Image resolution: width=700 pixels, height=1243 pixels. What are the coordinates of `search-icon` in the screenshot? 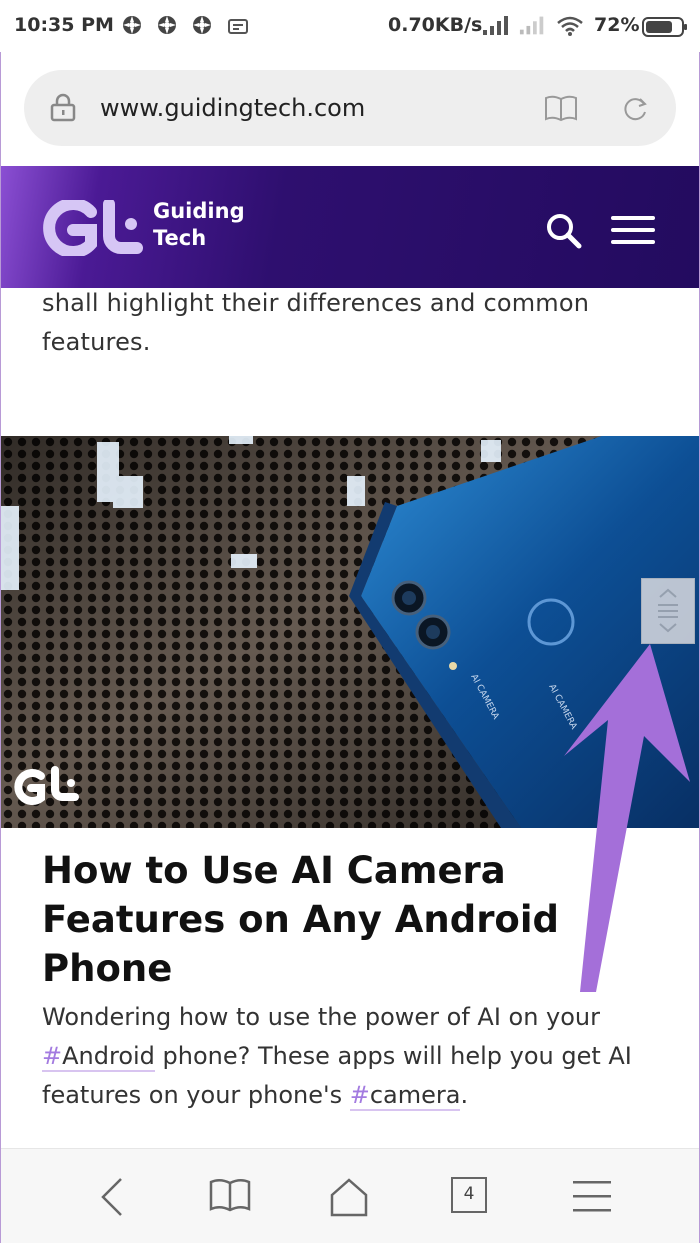 It's located at (564, 231).